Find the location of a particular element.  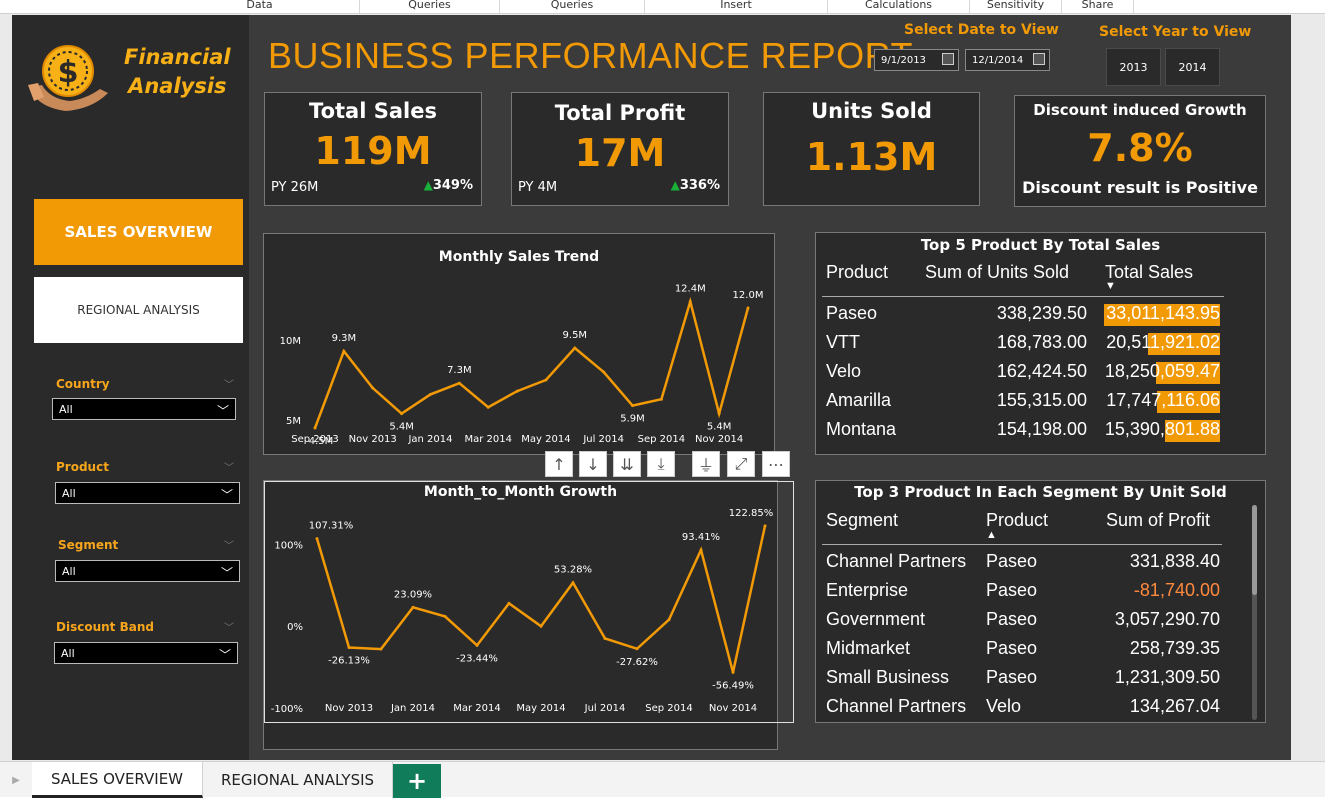

ribbon-calculations: Calculations is located at coordinates (899, 6).